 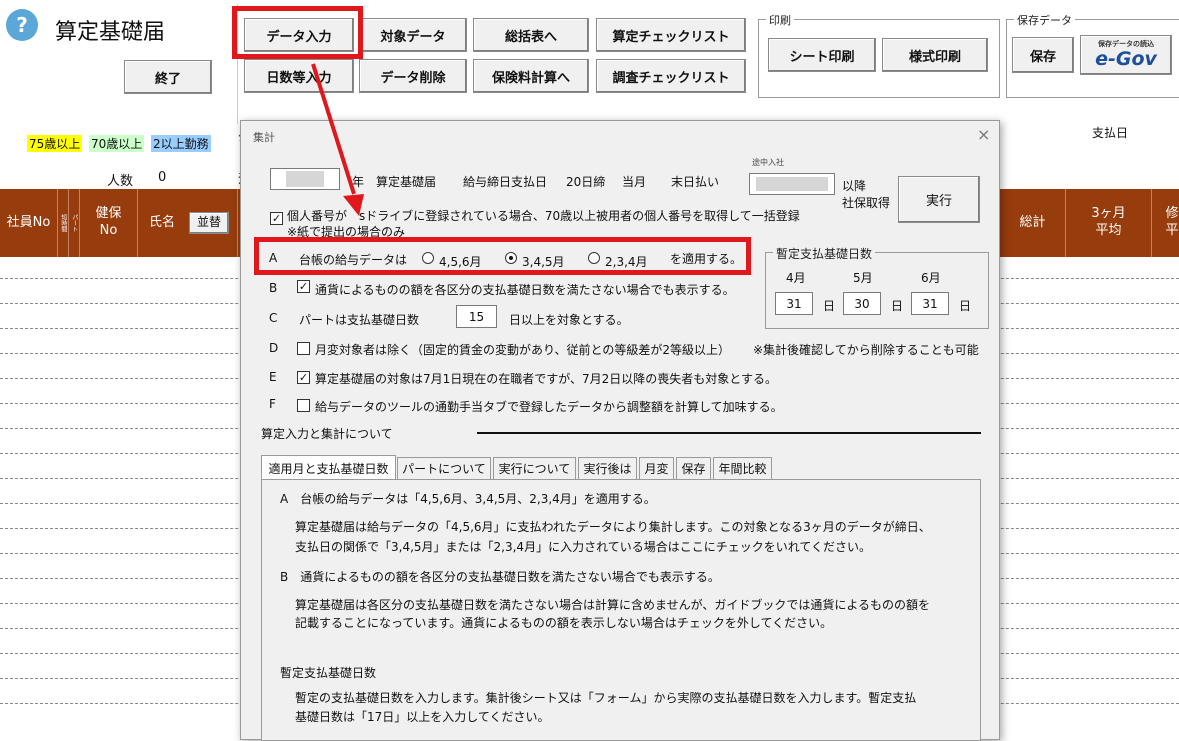 I want to click on annotation-arrow, so click(x=337, y=139).